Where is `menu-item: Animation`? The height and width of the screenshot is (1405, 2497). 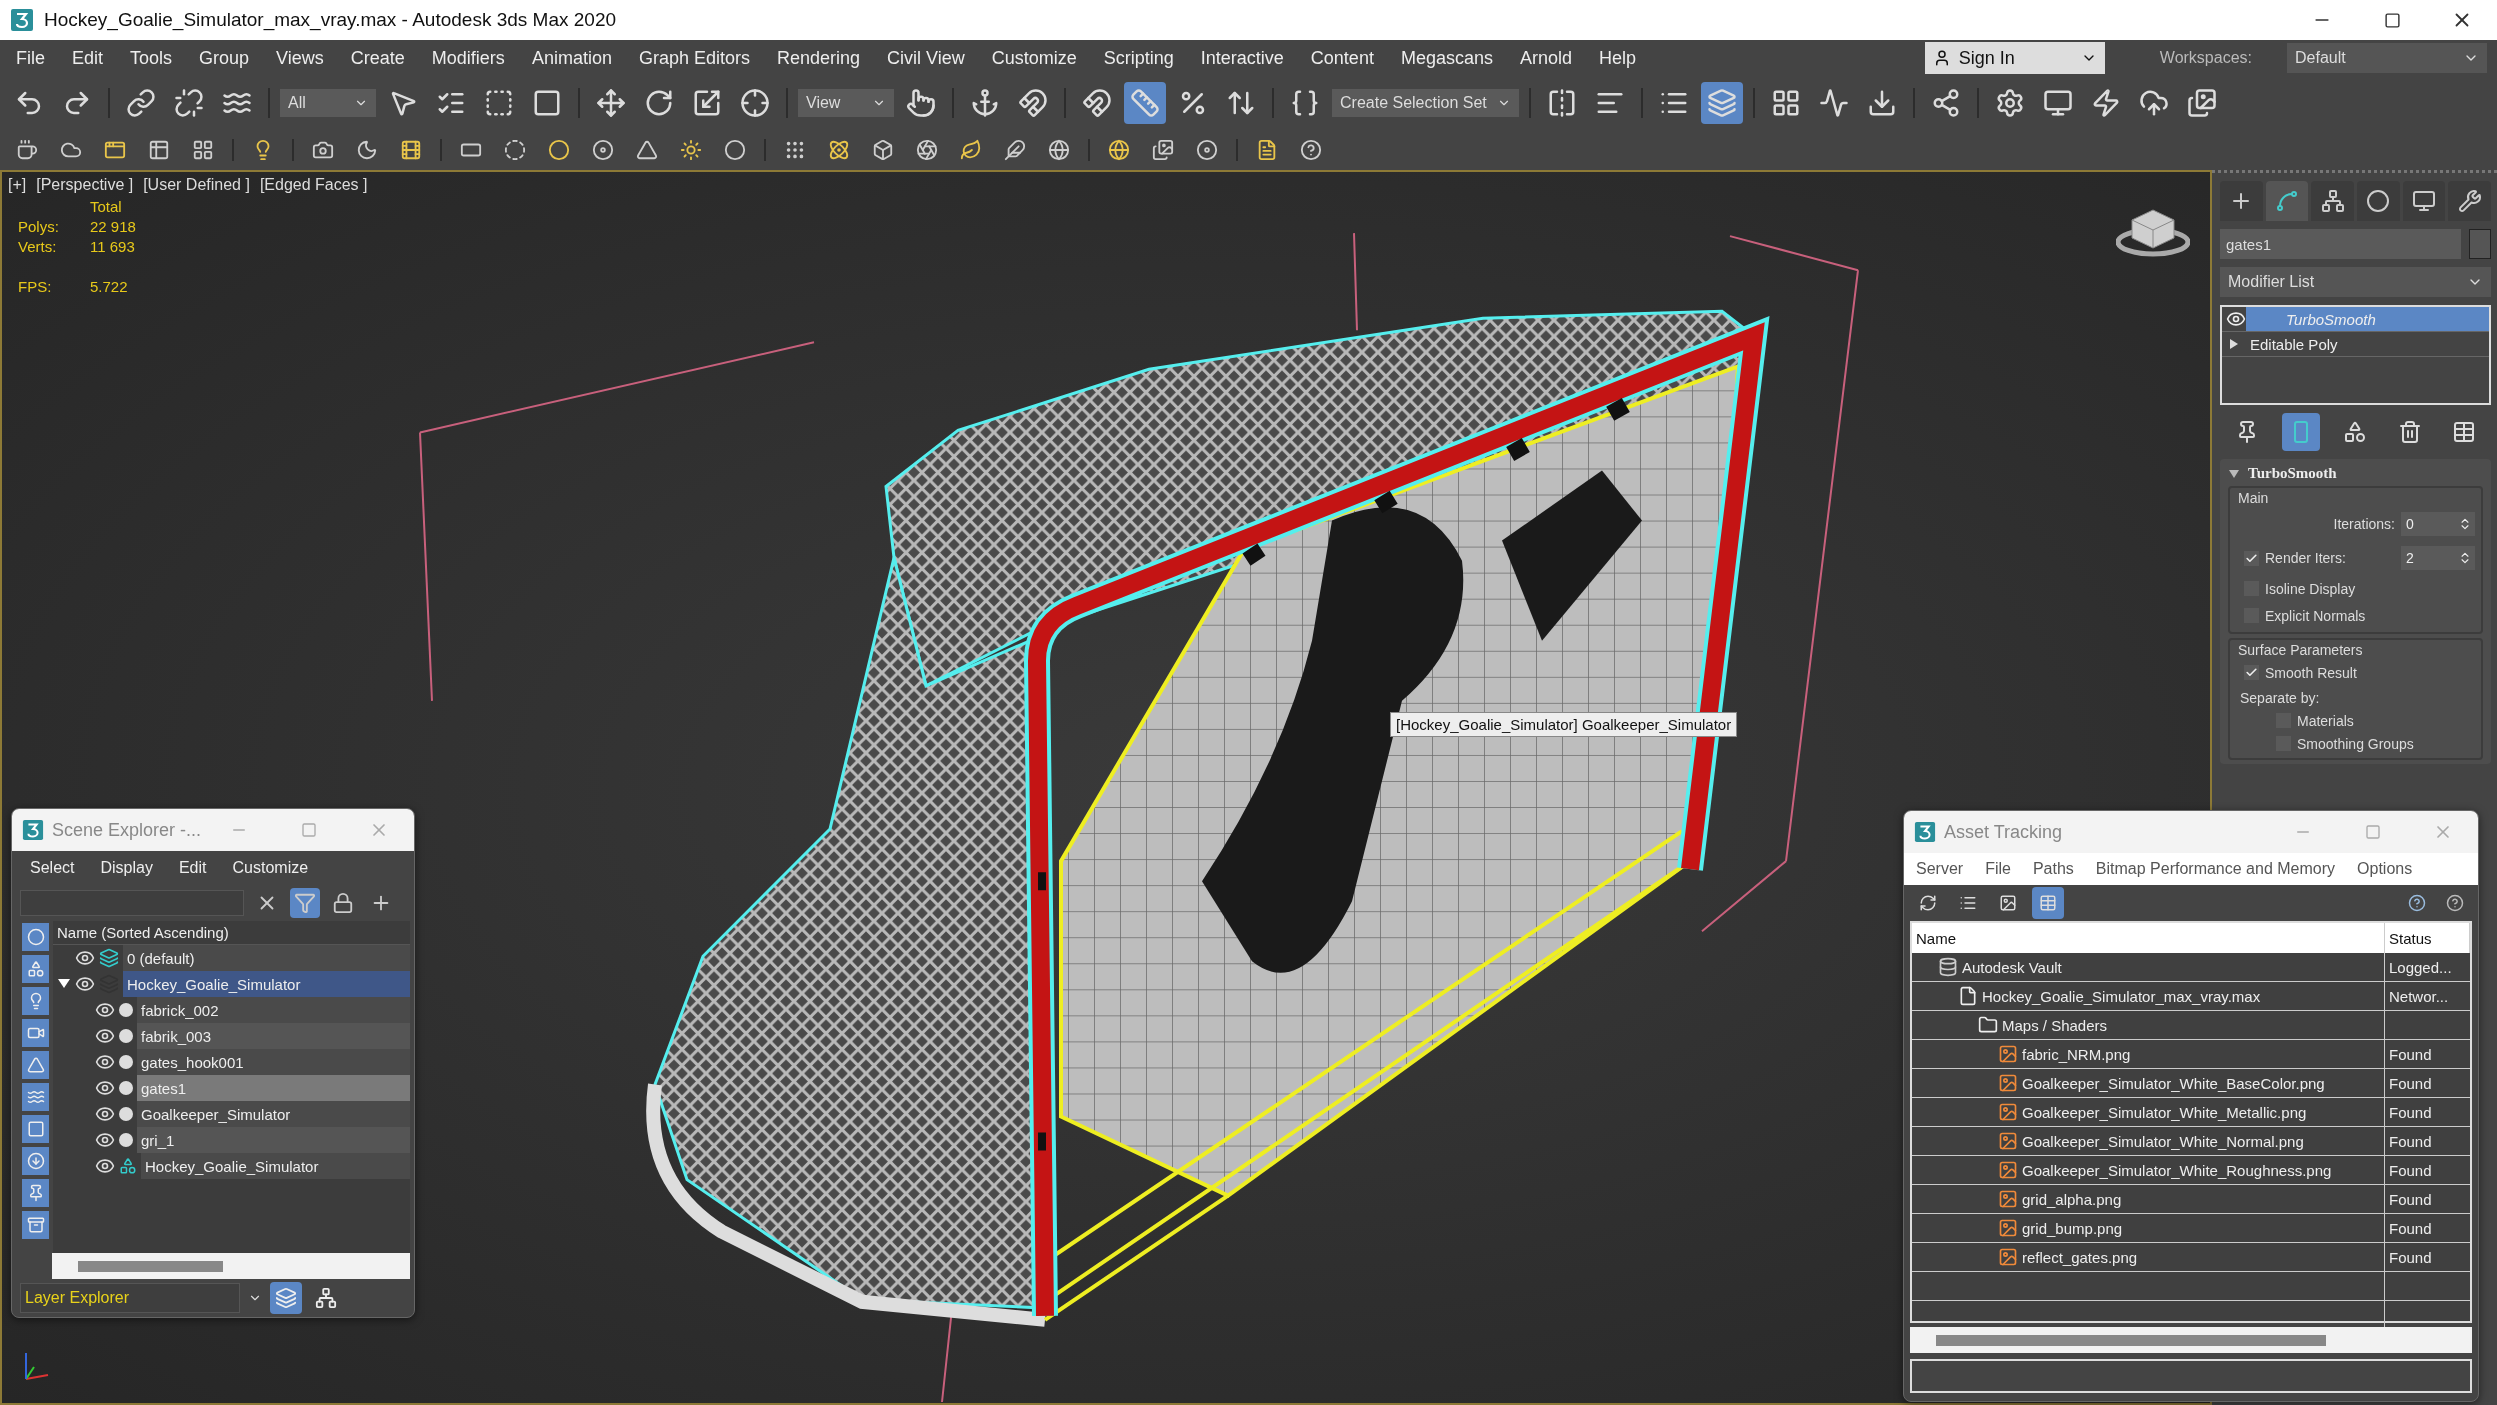
menu-item: Animation is located at coordinates (571, 58).